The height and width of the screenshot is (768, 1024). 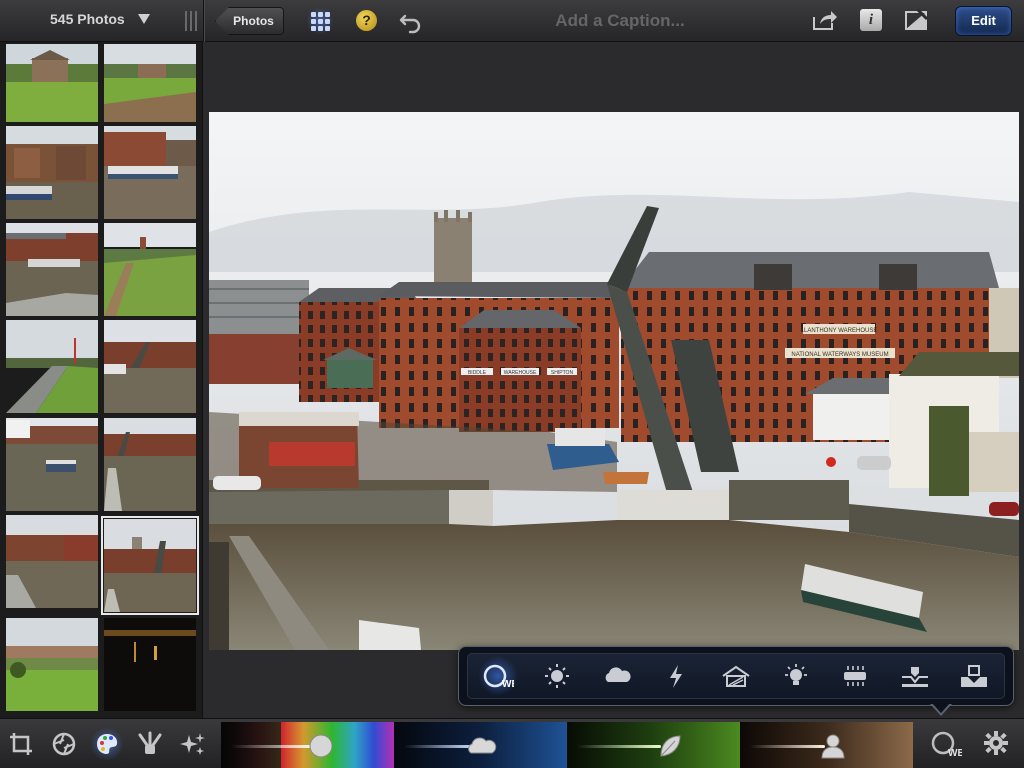 I want to click on thumbnail-selected, so click(x=150, y=565).